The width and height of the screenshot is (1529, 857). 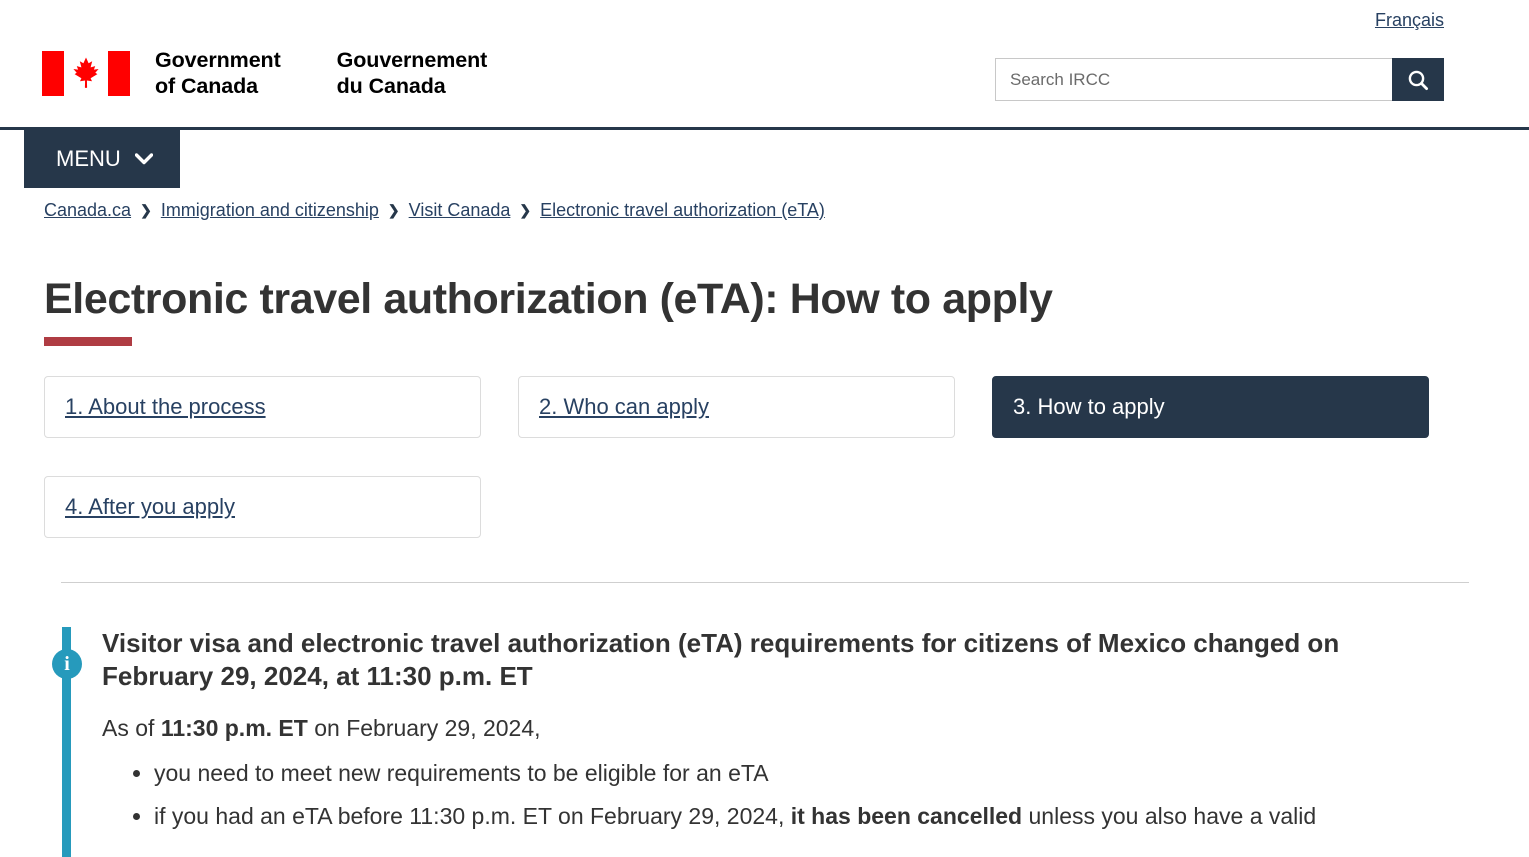 I want to click on menu-bar: MENU, so click(x=764, y=163).